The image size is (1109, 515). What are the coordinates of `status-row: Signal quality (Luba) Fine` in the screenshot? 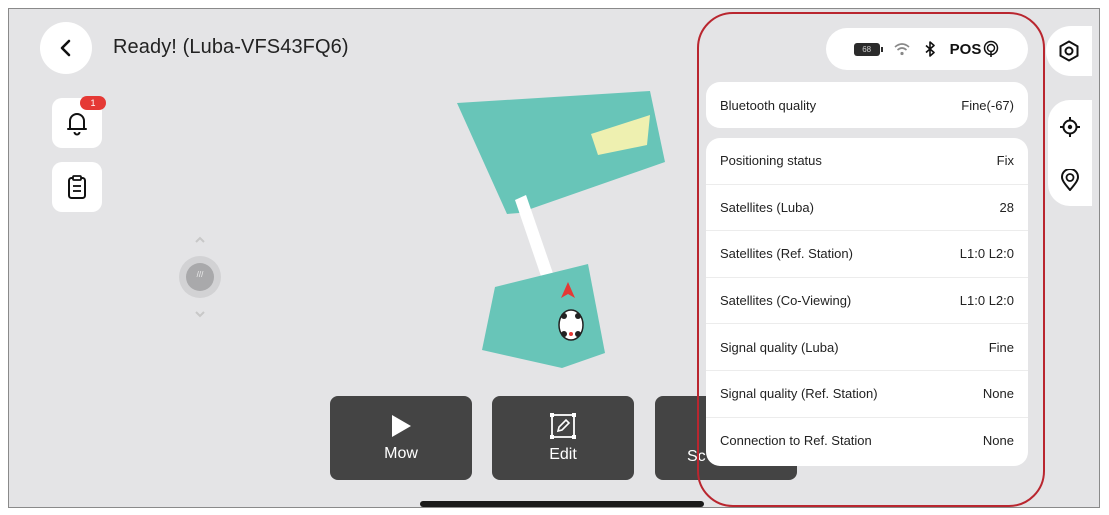 It's located at (867, 347).